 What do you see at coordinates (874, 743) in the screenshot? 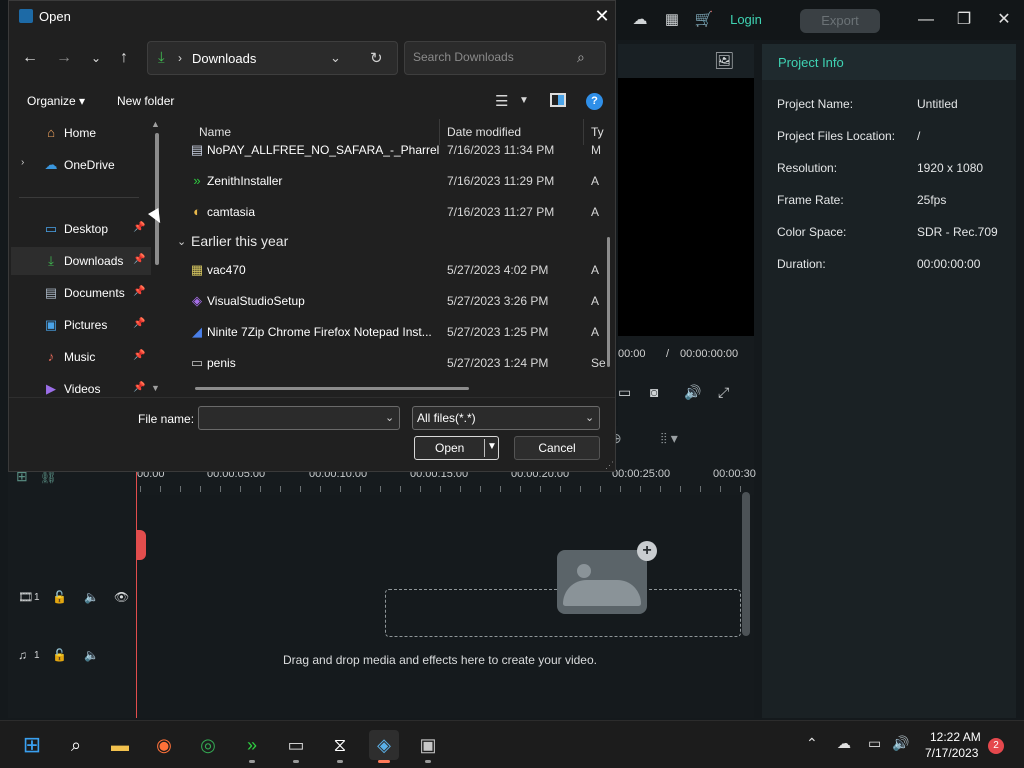
I see `network-icon: ▭` at bounding box center [874, 743].